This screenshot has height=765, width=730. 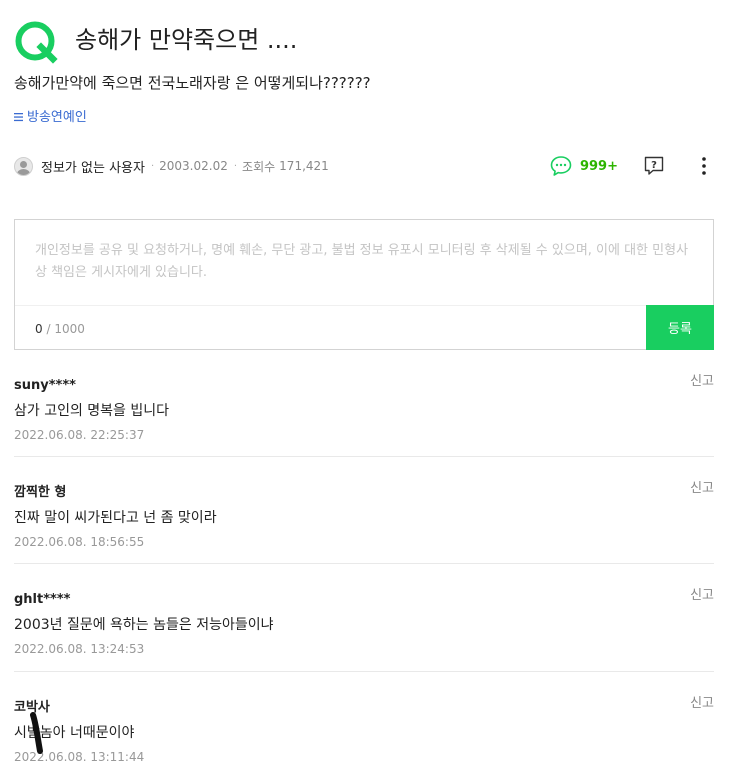 What do you see at coordinates (599, 166) in the screenshot?
I see `comment-count: 999+` at bounding box center [599, 166].